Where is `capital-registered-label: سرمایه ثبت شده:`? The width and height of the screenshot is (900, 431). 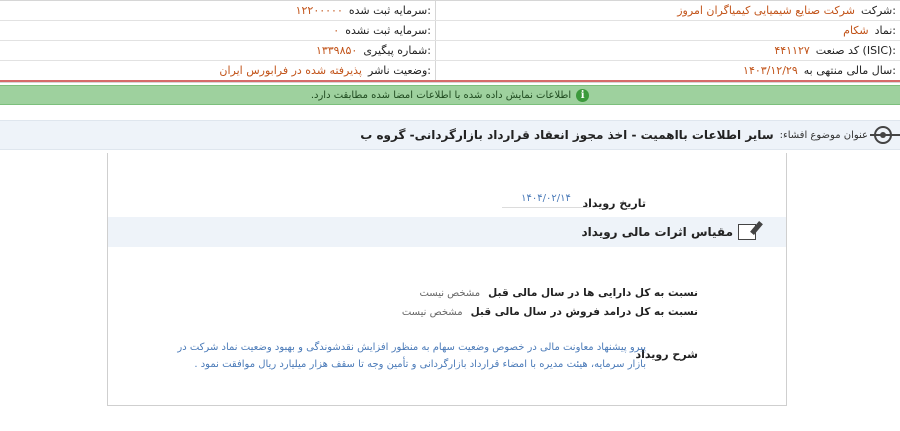 capital-registered-label: سرمایه ثبت شده: is located at coordinates (389, 10).